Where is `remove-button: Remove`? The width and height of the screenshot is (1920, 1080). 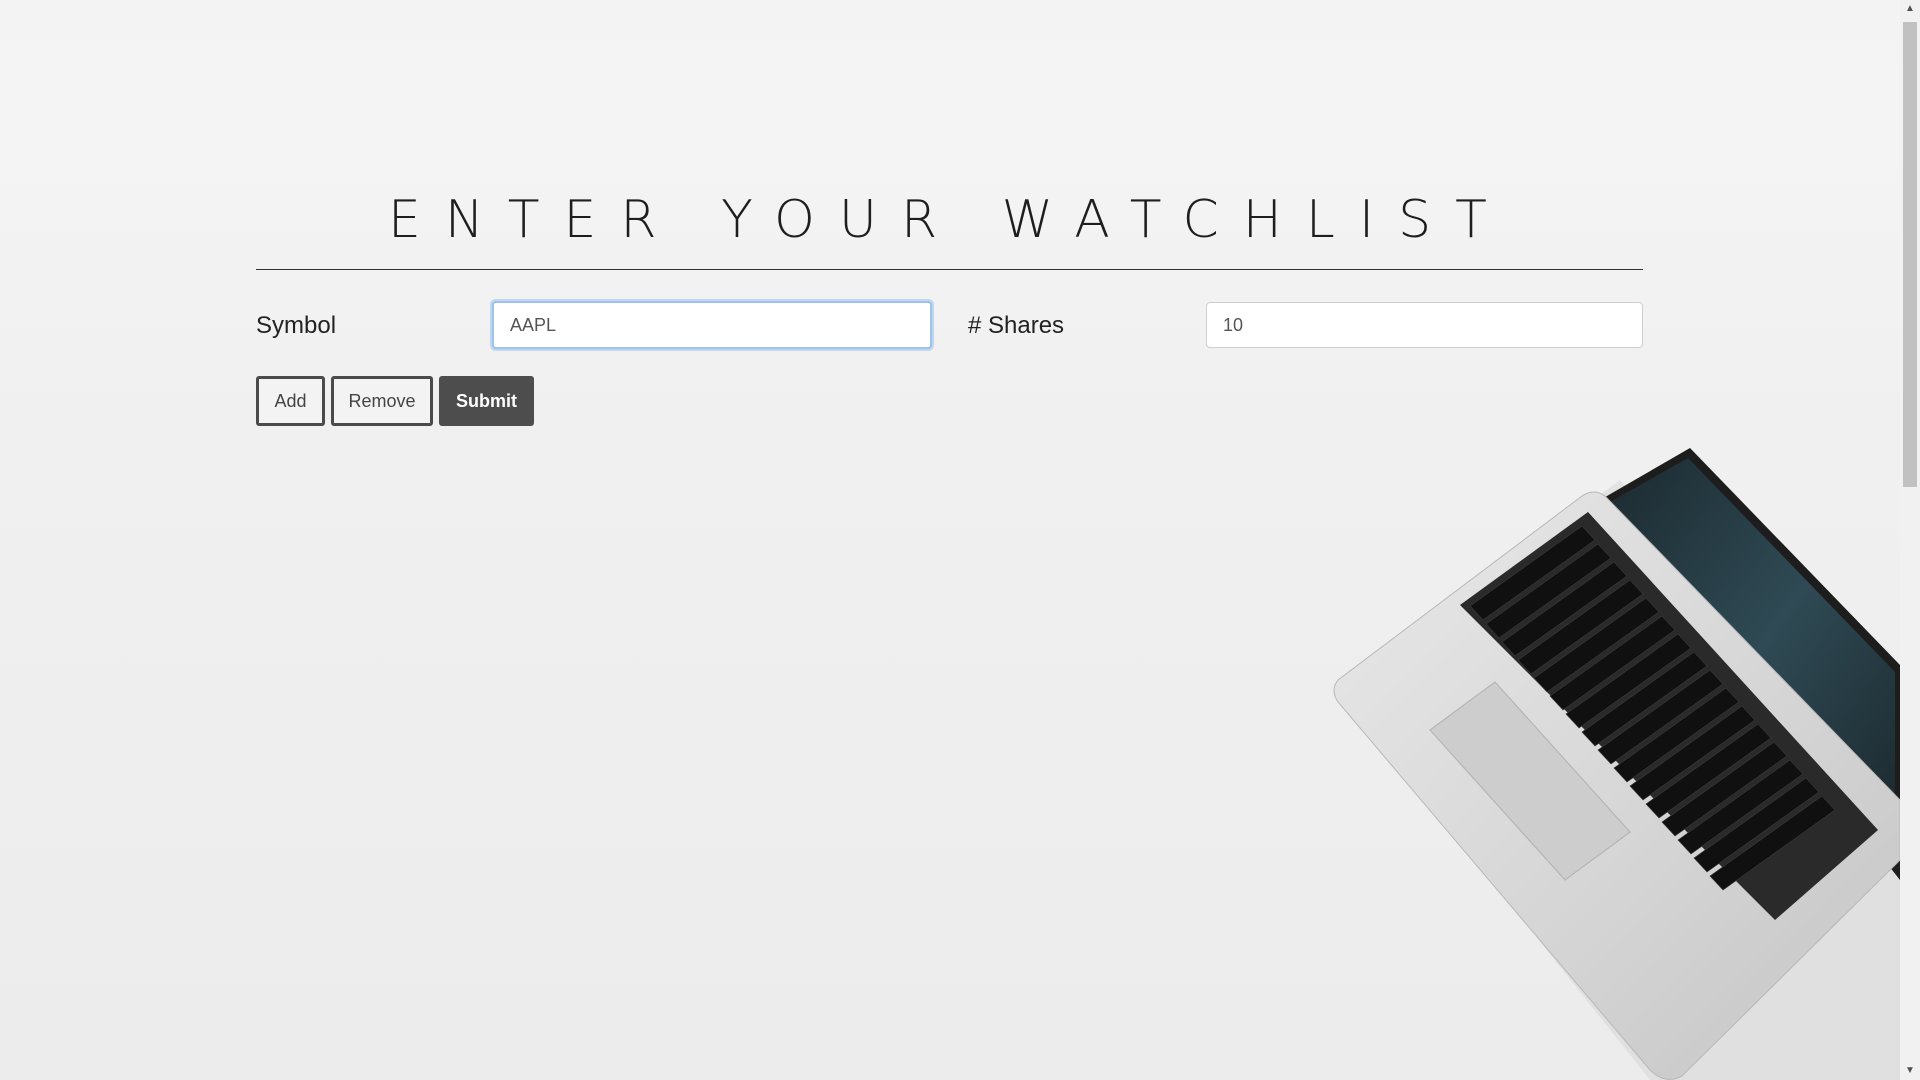 remove-button: Remove is located at coordinates (382, 401).